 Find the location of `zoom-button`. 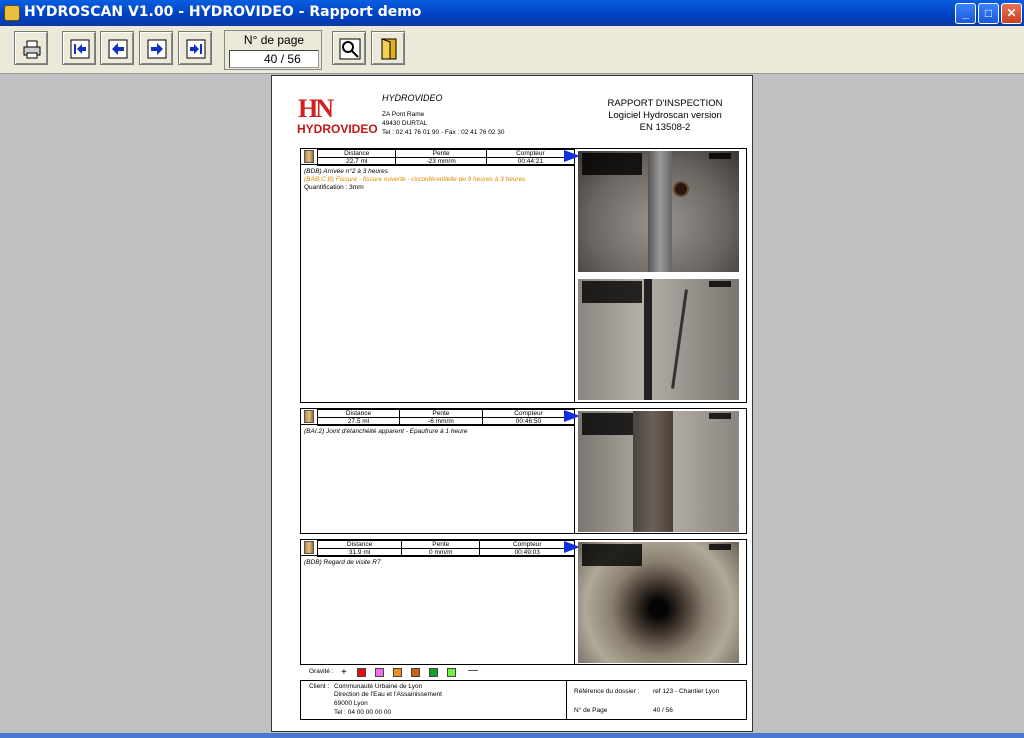

zoom-button is located at coordinates (349, 48).